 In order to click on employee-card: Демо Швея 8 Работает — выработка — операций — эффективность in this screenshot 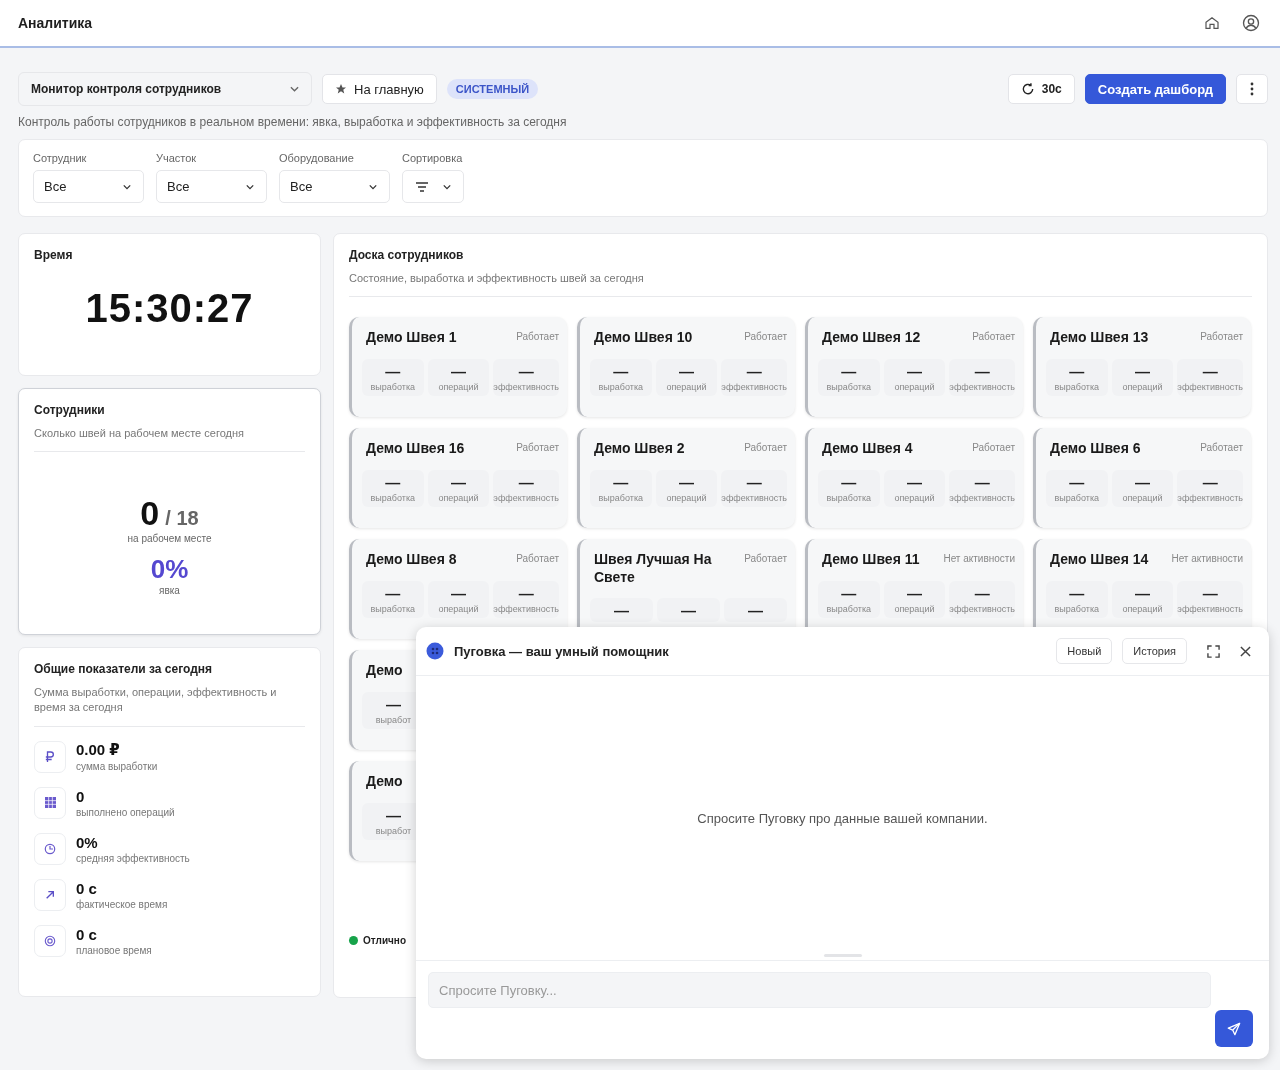, I will do `click(458, 589)`.